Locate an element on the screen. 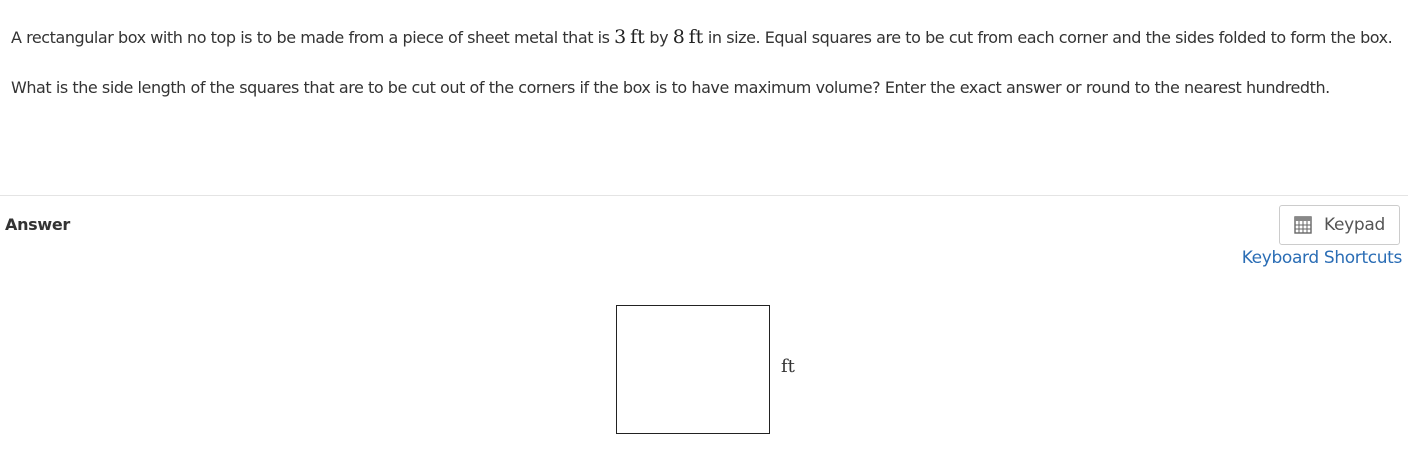 The image size is (1408, 464). answer-label: Answer is located at coordinates (38, 224).